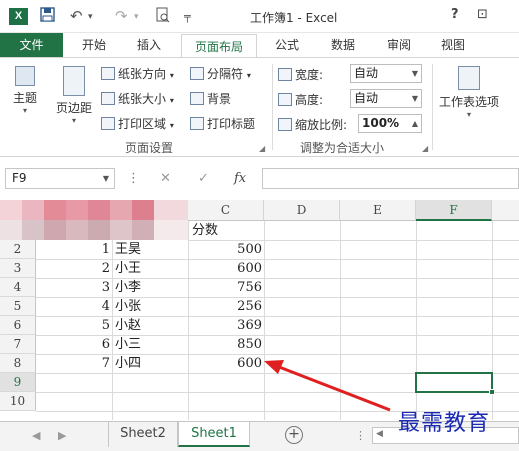 Image resolution: width=519 pixels, height=451 pixels. I want to click on enter-icon: ✓, so click(203, 178).